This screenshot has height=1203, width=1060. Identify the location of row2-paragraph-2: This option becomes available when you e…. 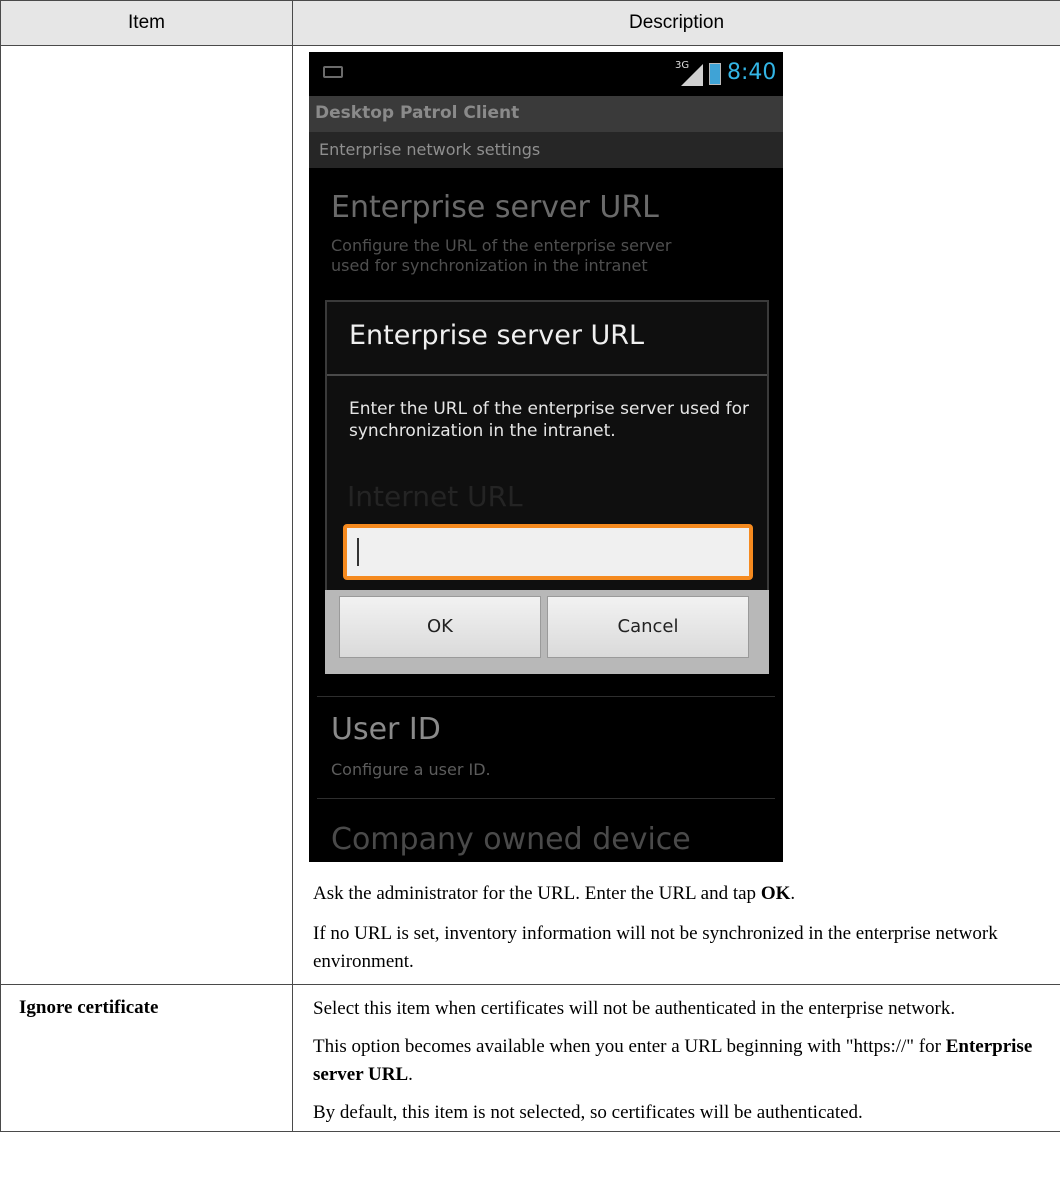
(676, 1061).